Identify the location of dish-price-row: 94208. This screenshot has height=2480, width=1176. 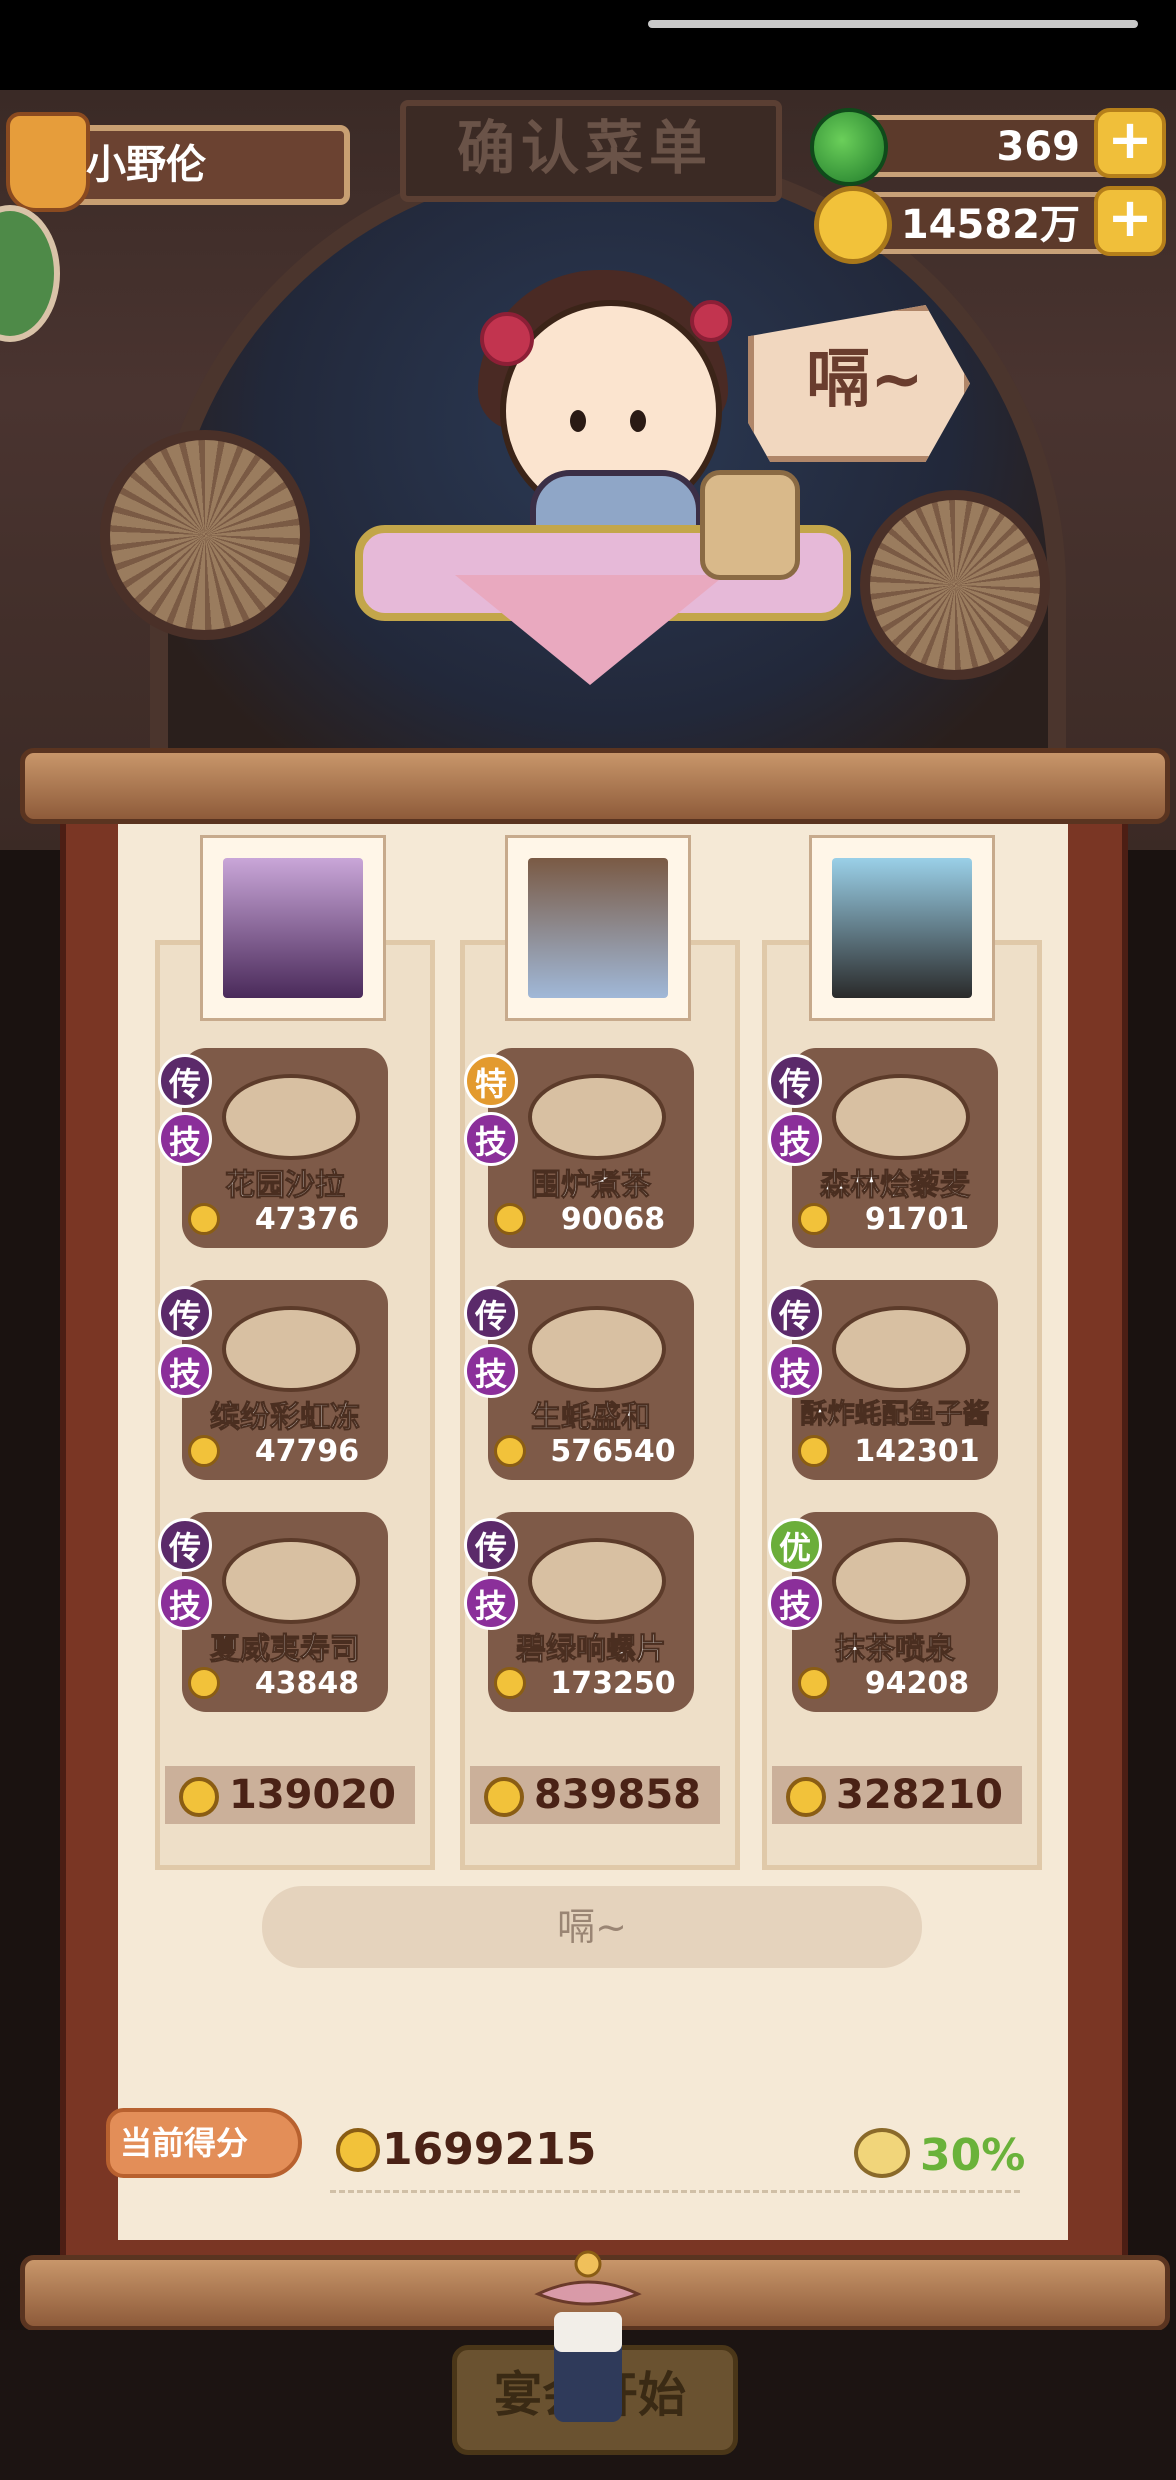
(895, 1684).